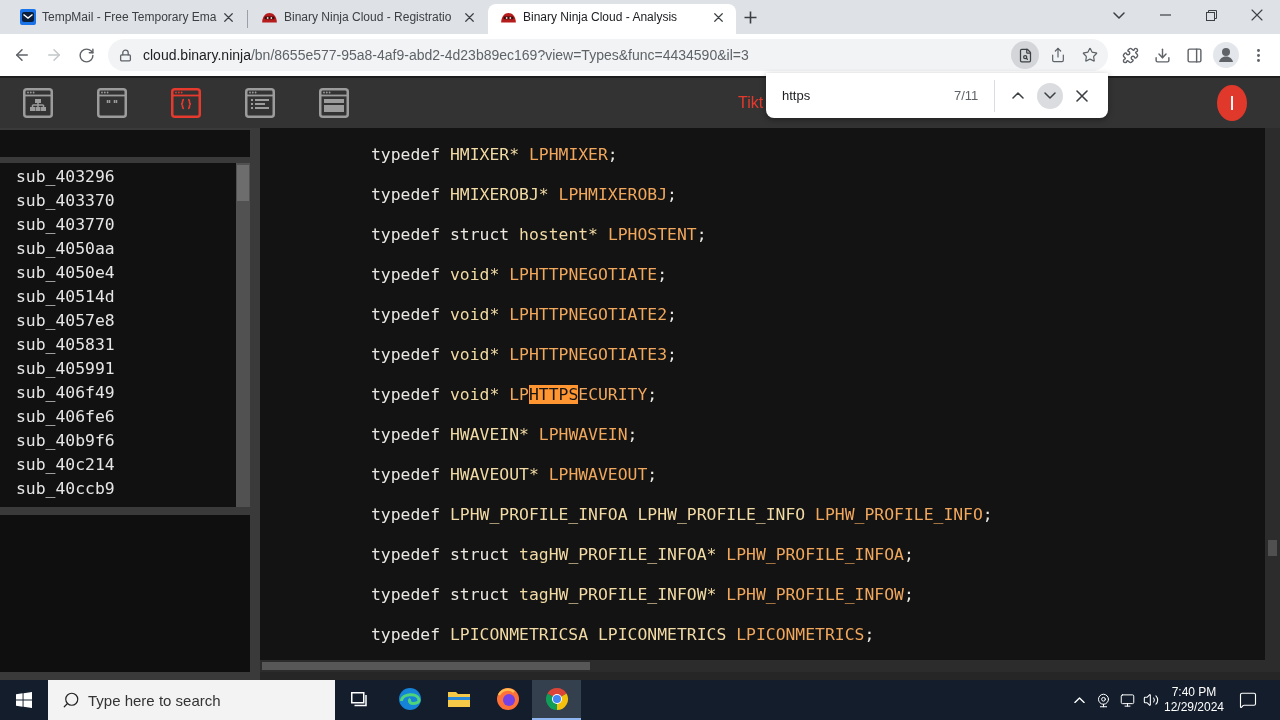 This screenshot has height=720, width=1280. I want to click on next-match-button, so click(1050, 95).